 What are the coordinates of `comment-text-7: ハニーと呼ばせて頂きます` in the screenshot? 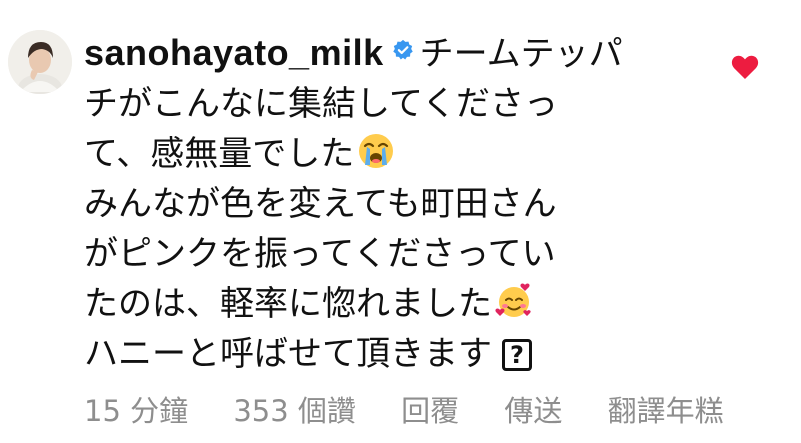 It's located at (288, 354).